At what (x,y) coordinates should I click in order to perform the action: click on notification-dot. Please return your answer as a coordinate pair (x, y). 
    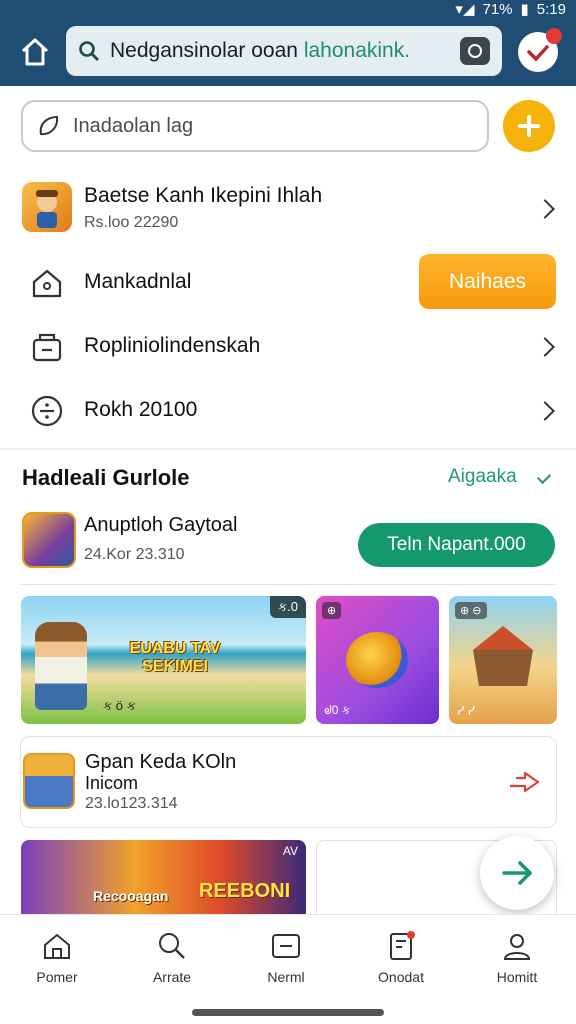
    Looking at the image, I should click on (554, 36).